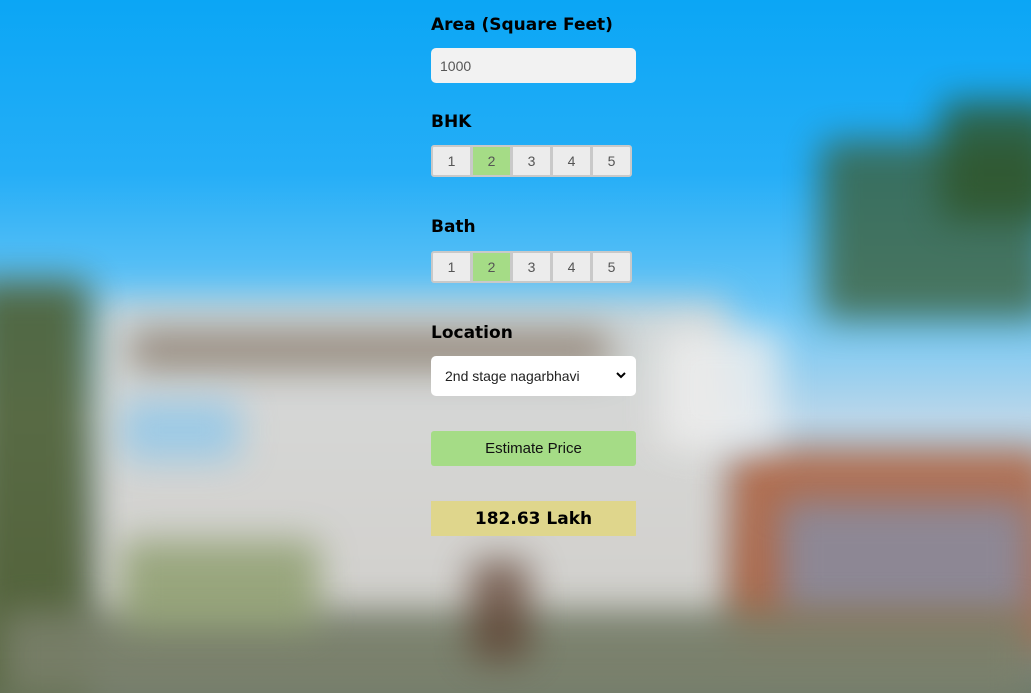 This screenshot has height=693, width=1031. I want to click on bath-label: Bath, so click(453, 227).